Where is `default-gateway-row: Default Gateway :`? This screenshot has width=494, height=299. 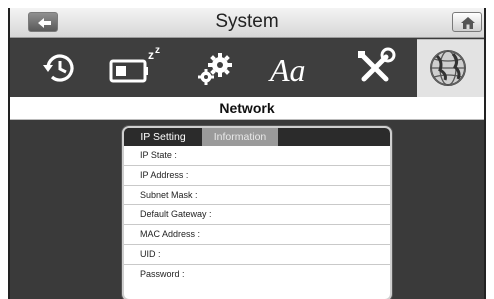
default-gateway-row: Default Gateway : is located at coordinates (257, 215).